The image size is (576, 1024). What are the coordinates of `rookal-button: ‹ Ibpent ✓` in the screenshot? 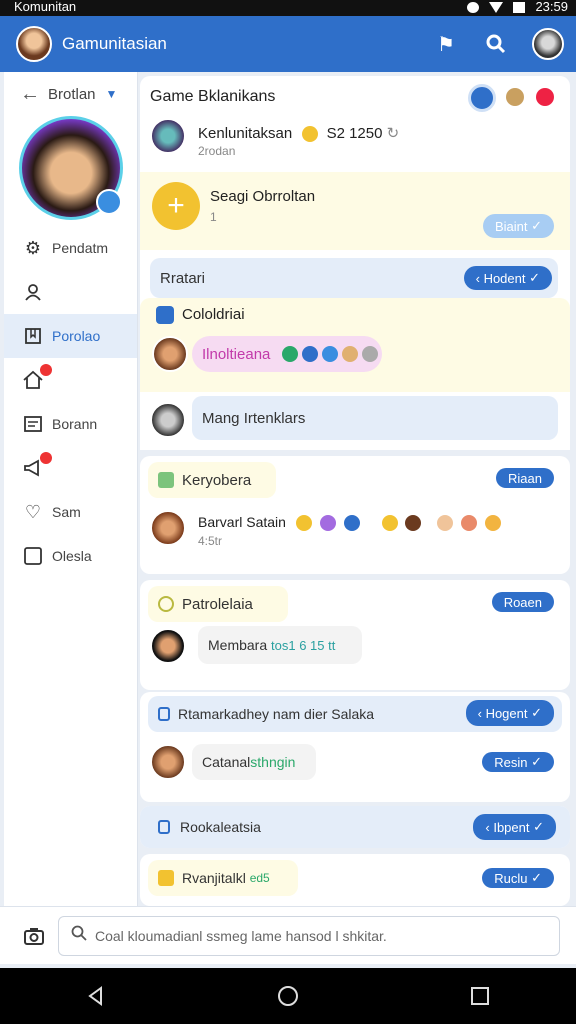 It's located at (514, 827).